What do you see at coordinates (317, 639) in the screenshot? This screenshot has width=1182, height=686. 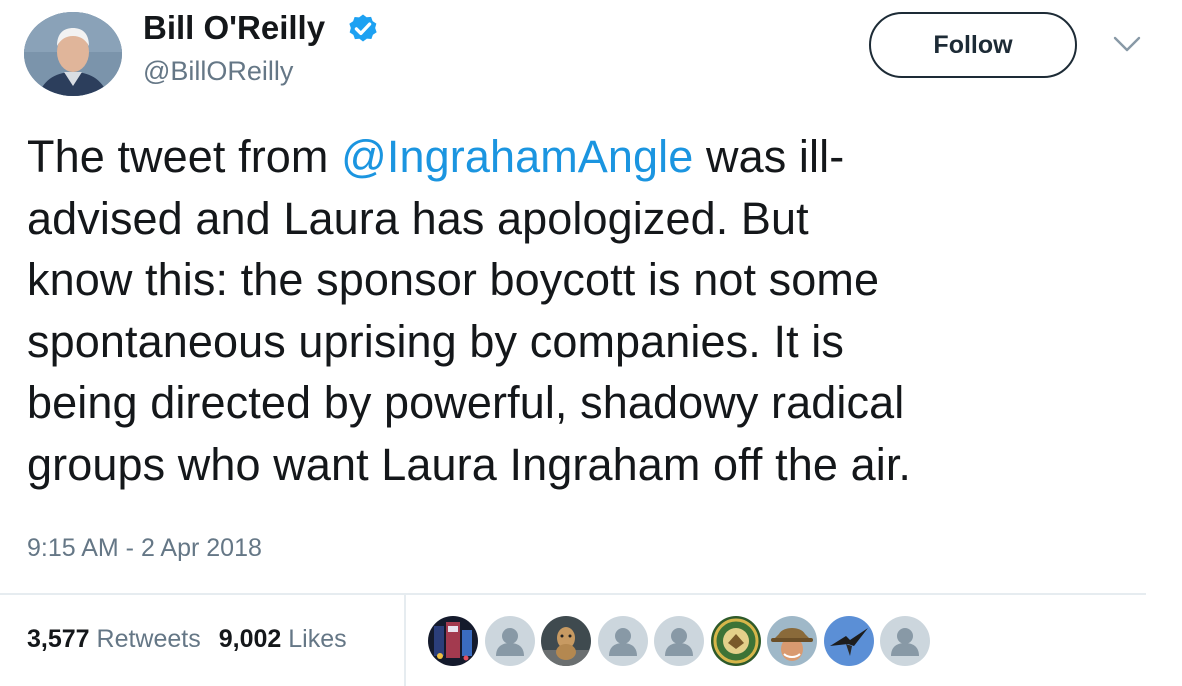 I see `likes-label: Likes` at bounding box center [317, 639].